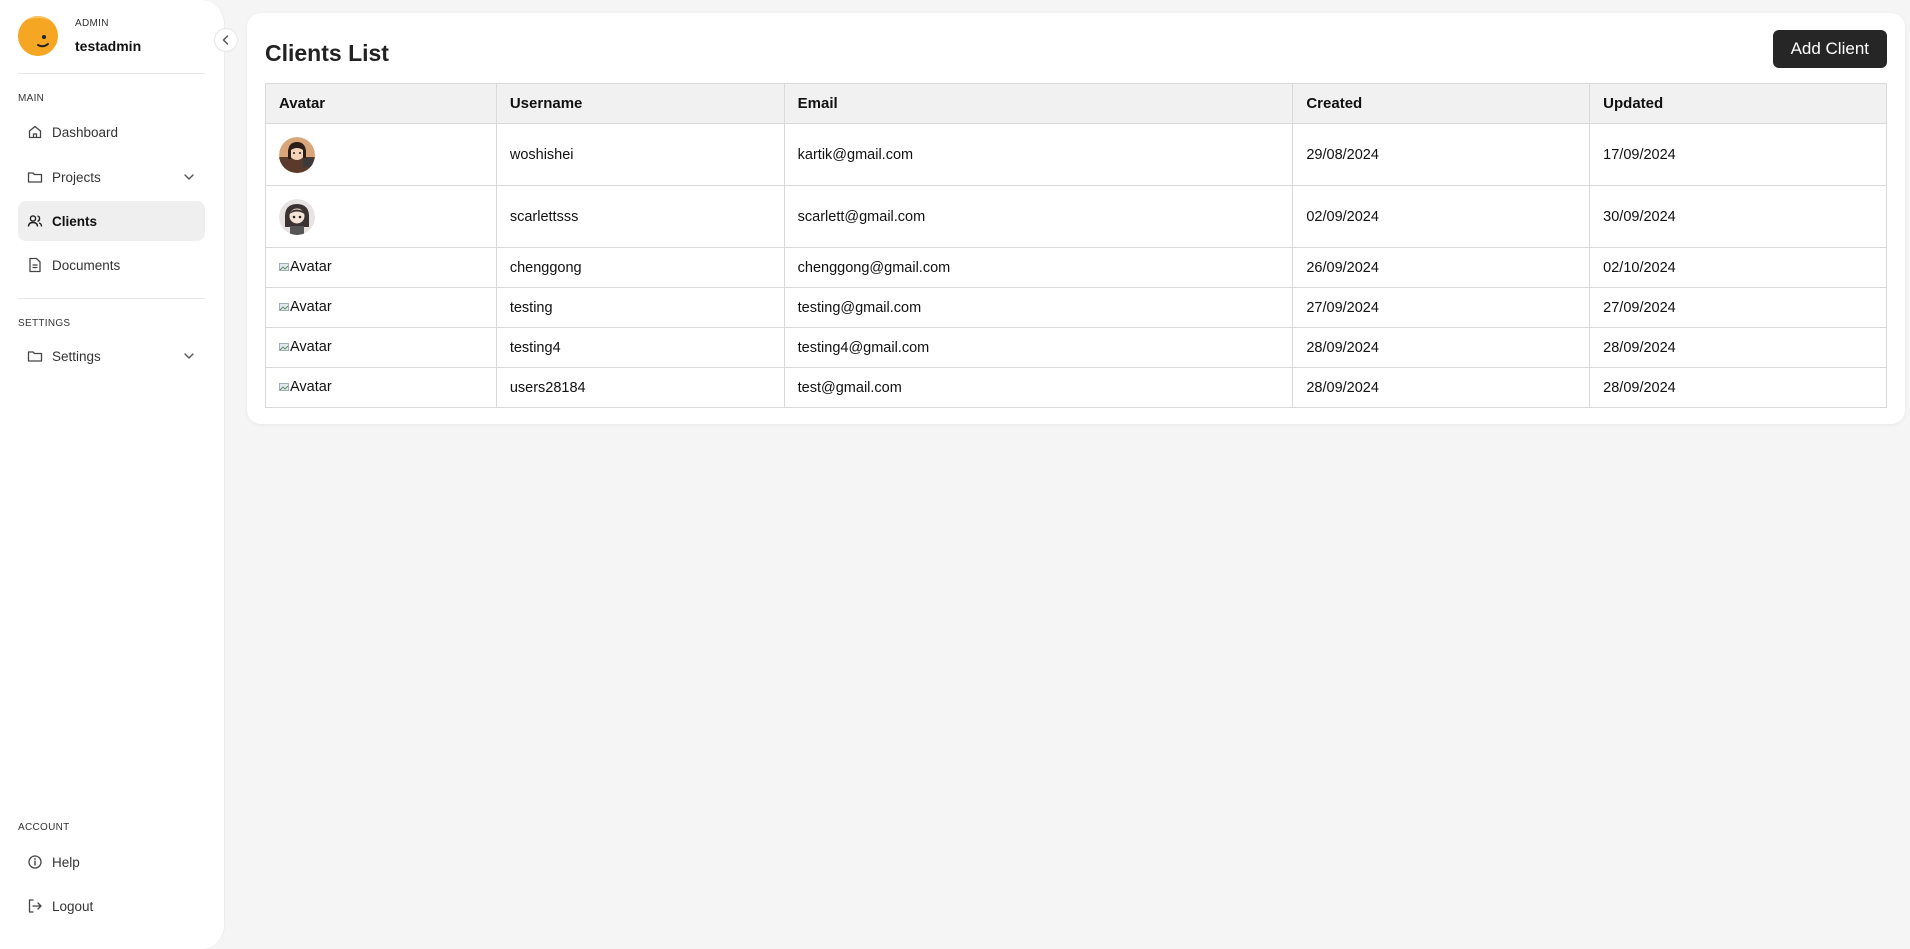 The image size is (1910, 949). Describe the element at coordinates (1441, 103) in the screenshot. I see `column-header-created: Created` at that location.